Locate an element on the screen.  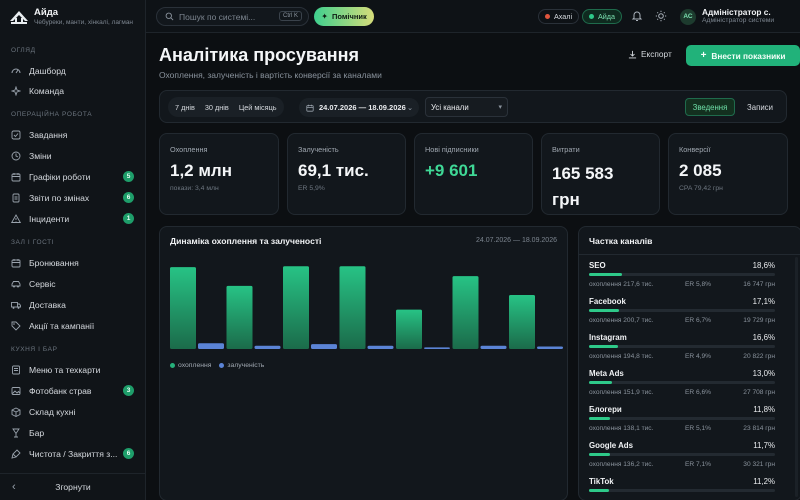
date-range-picker: 24.07.2026 — 18.09.2026 ⌄ is located at coordinates (359, 107).